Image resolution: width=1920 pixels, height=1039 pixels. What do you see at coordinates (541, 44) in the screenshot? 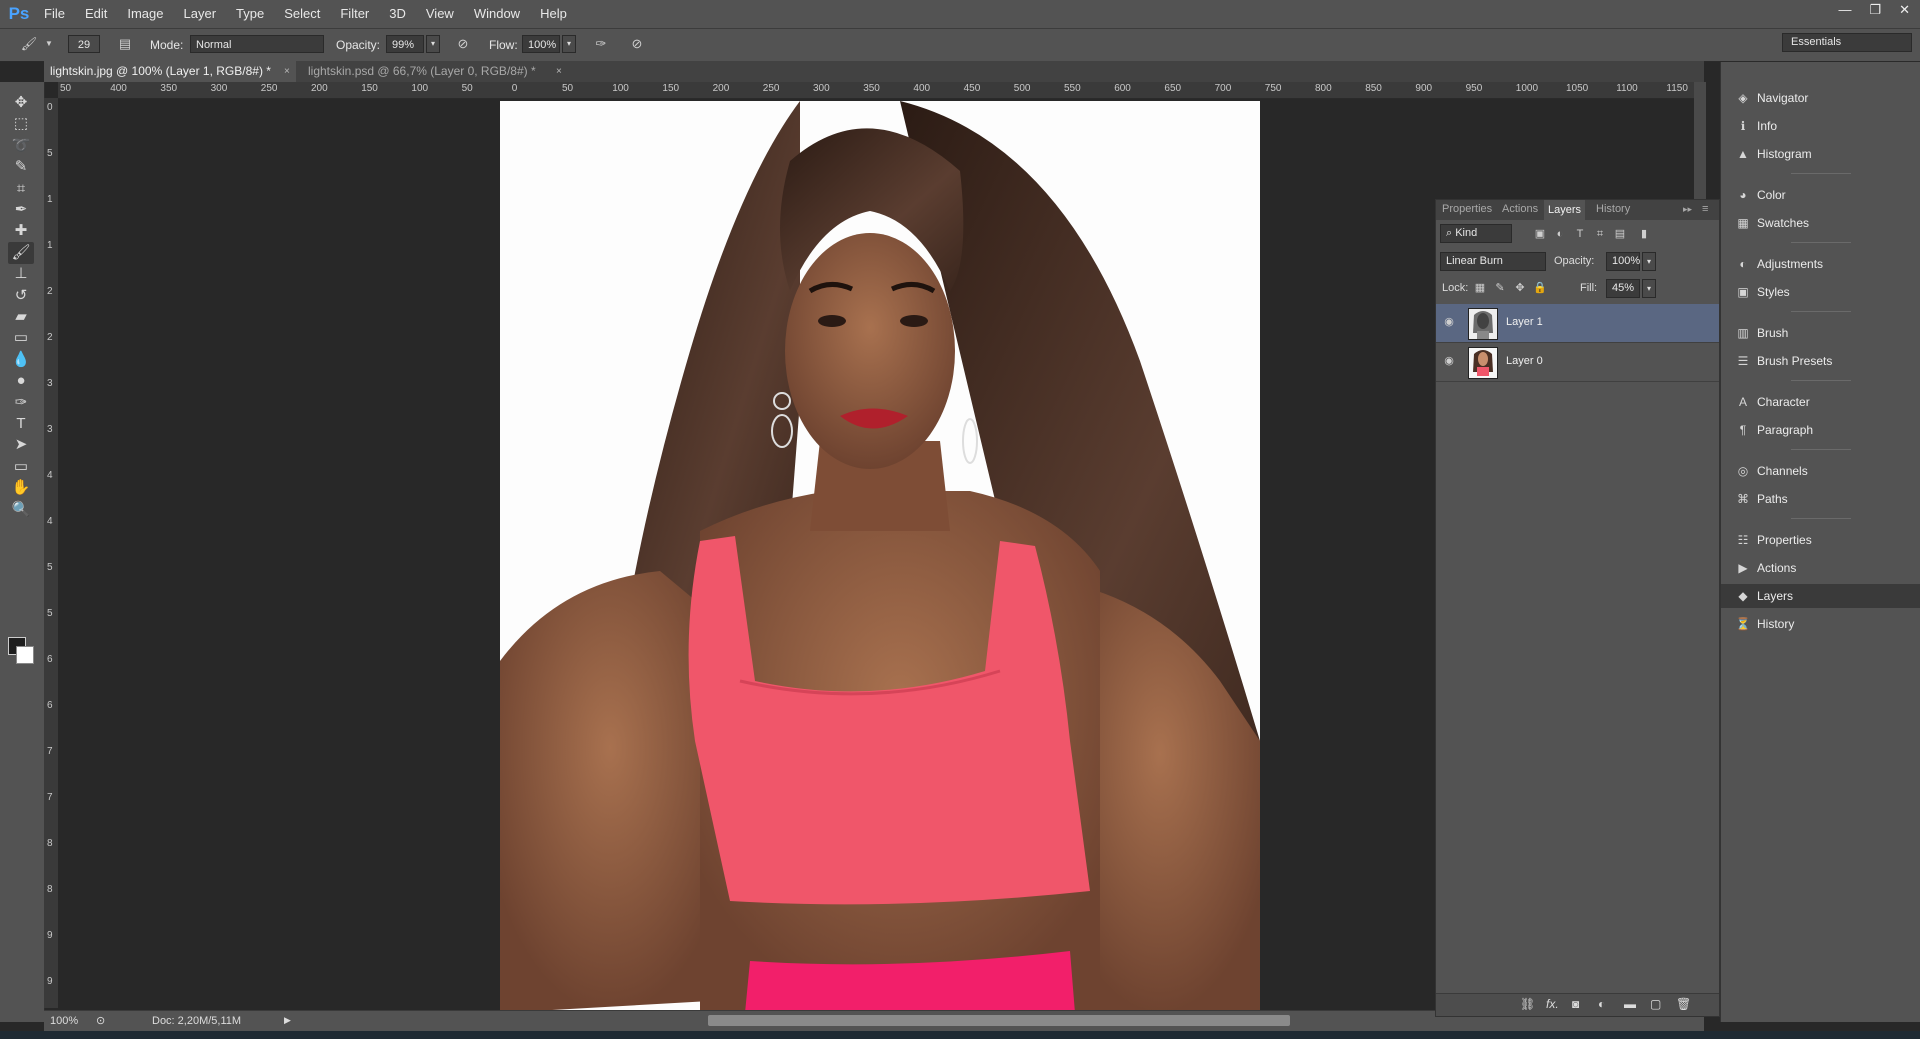
I see `flow-input: 100%` at bounding box center [541, 44].